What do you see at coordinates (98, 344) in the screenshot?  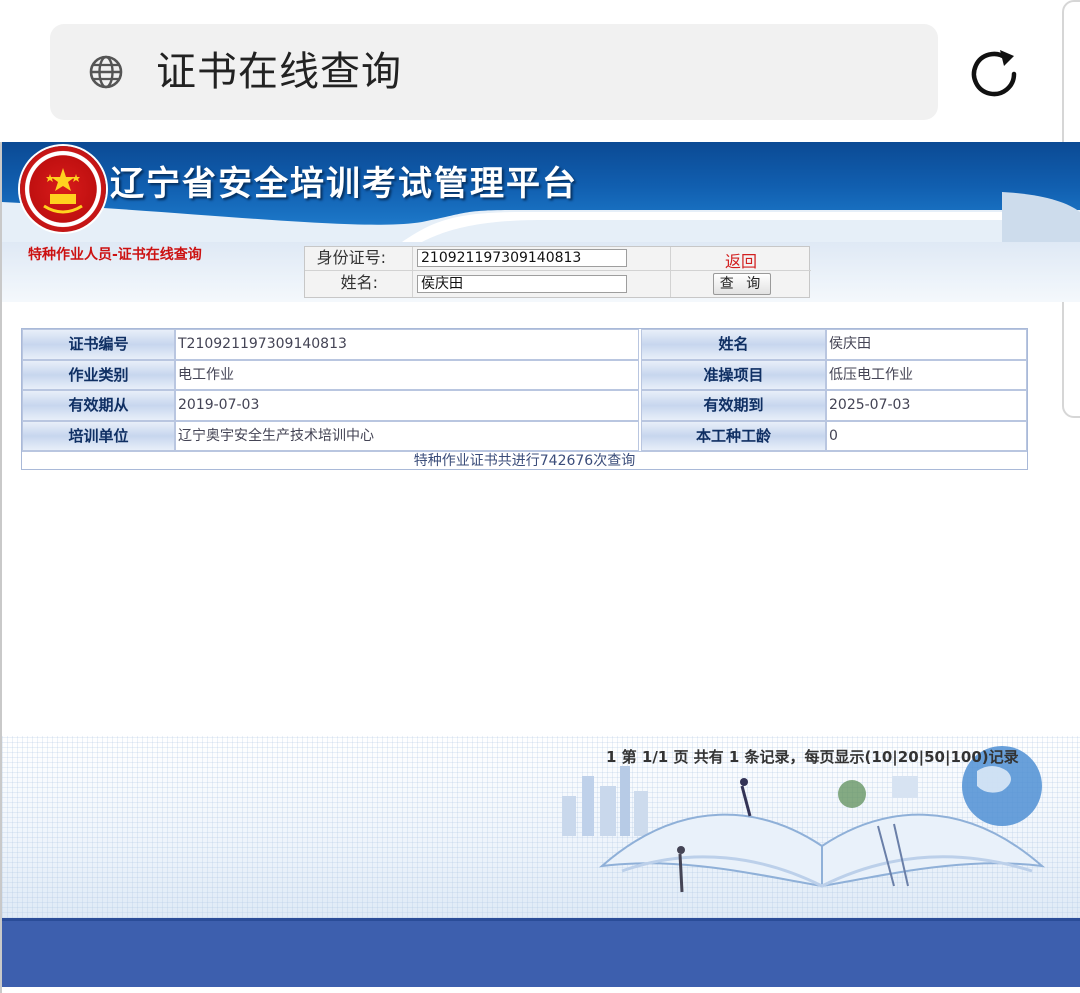 I see `header-cert-no: 证书编号` at bounding box center [98, 344].